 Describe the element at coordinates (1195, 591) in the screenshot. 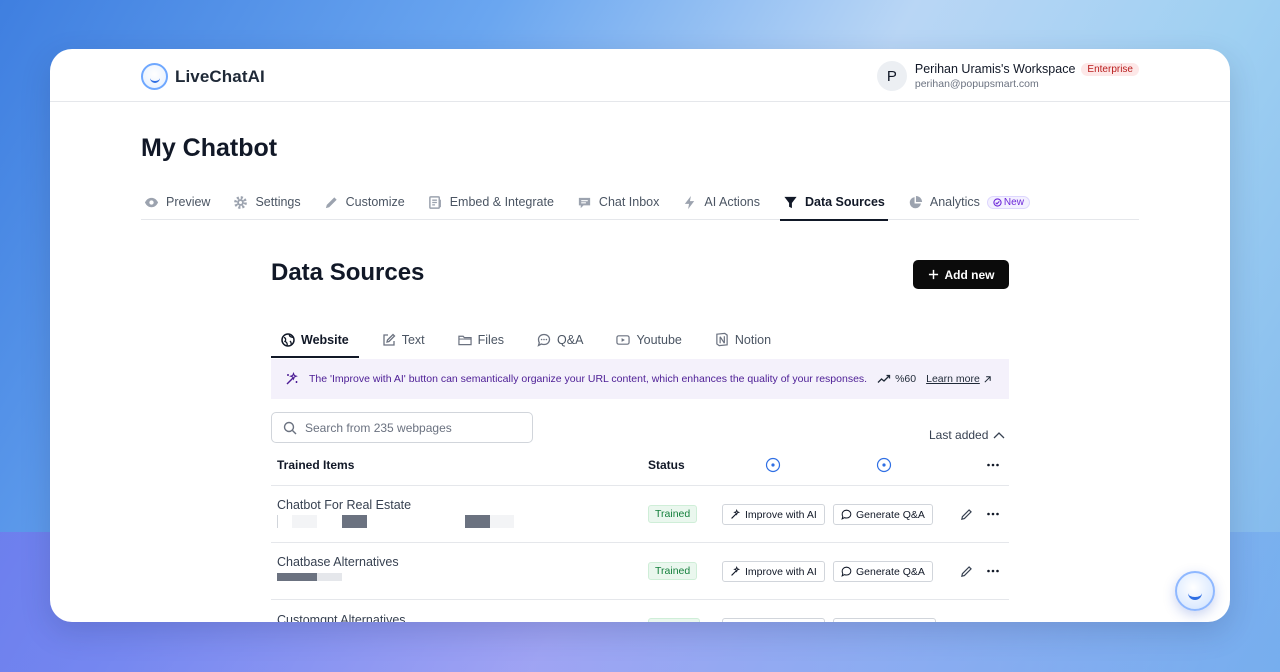

I see `chat-launcher-button` at that location.